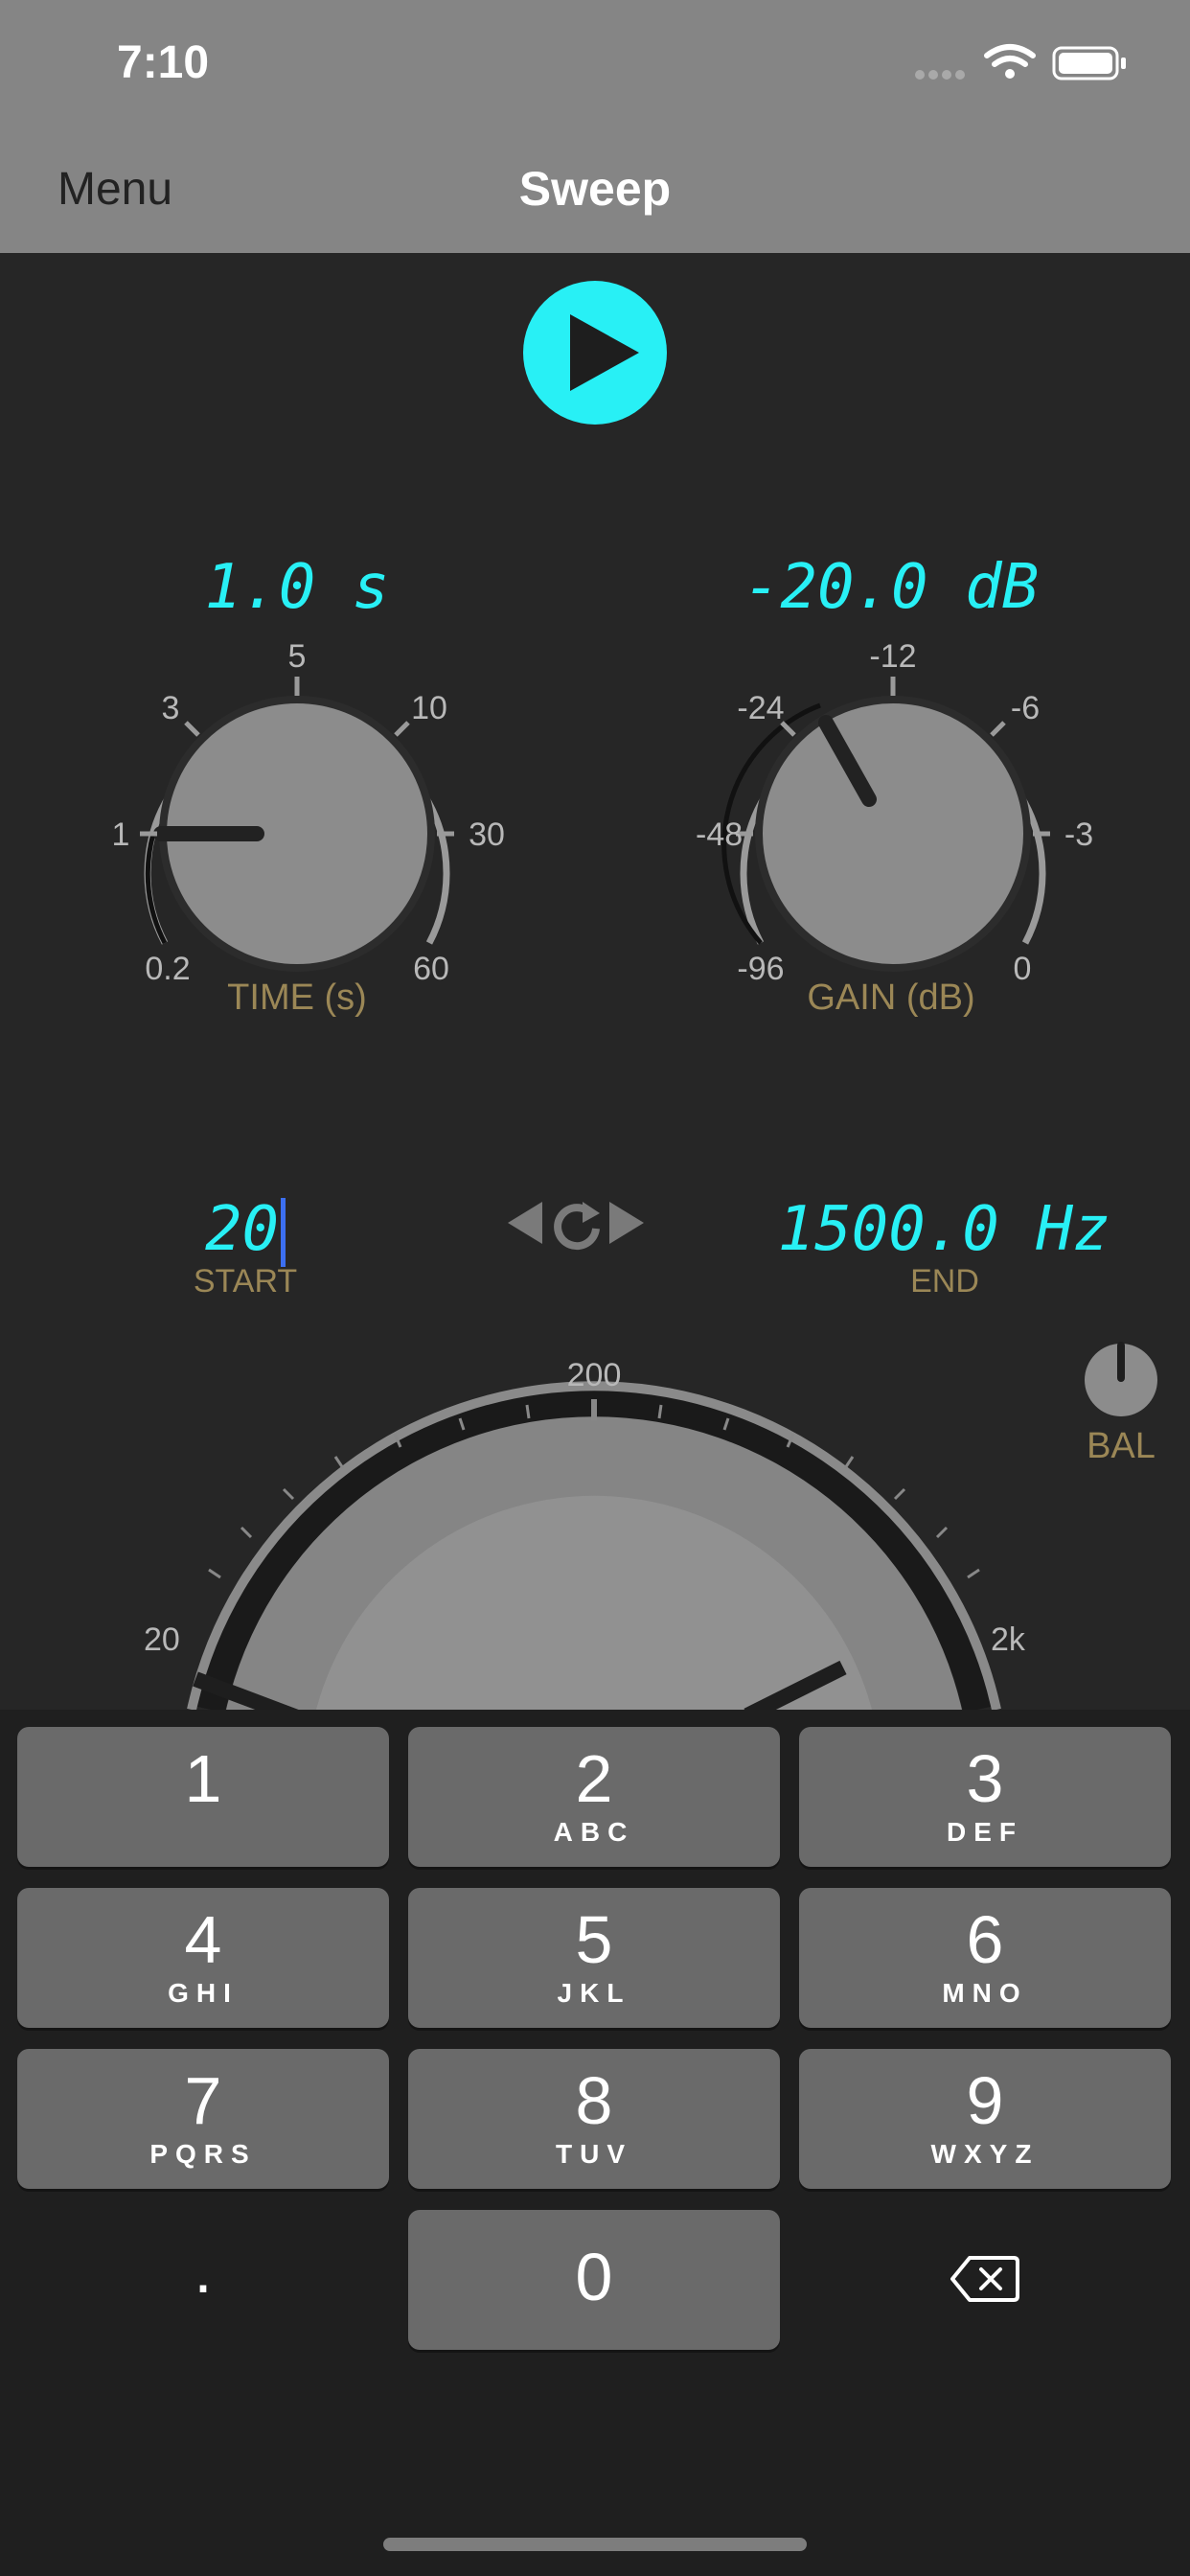 Image resolution: width=1190 pixels, height=2576 pixels. What do you see at coordinates (162, 1640) in the screenshot?
I see `freq-tick-20: 20` at bounding box center [162, 1640].